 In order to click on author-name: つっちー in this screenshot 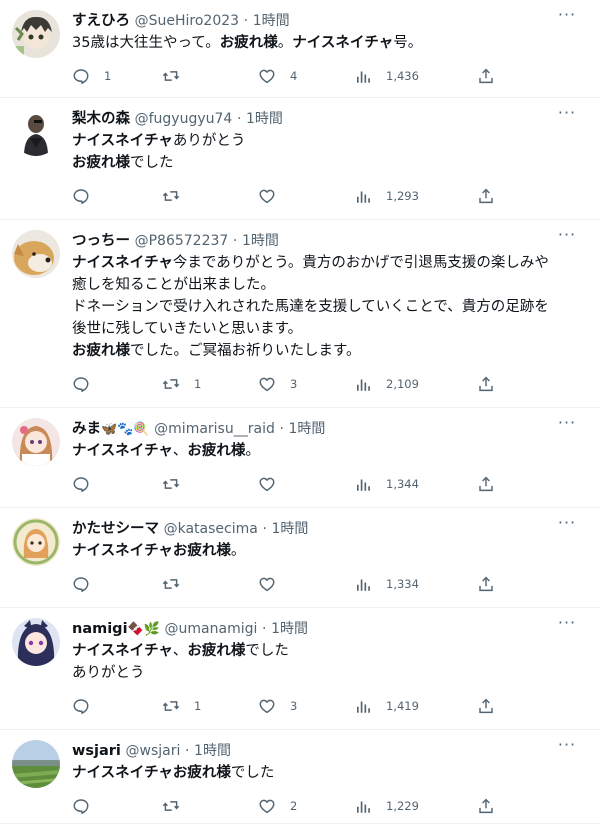, I will do `click(101, 241)`.